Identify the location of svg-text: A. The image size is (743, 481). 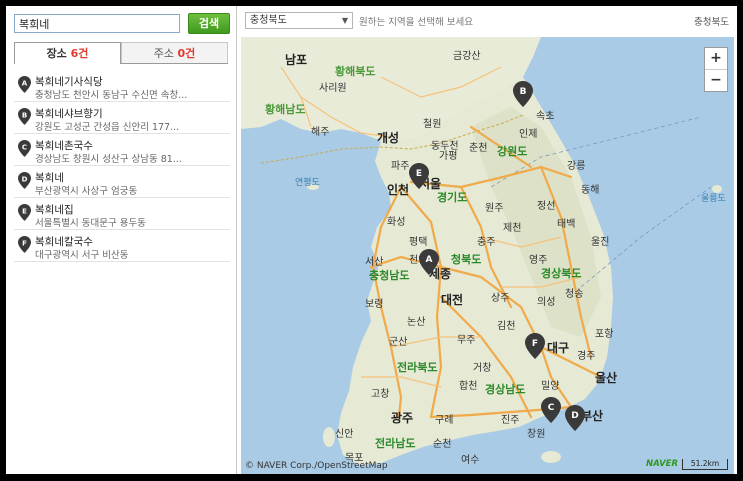
(25, 84).